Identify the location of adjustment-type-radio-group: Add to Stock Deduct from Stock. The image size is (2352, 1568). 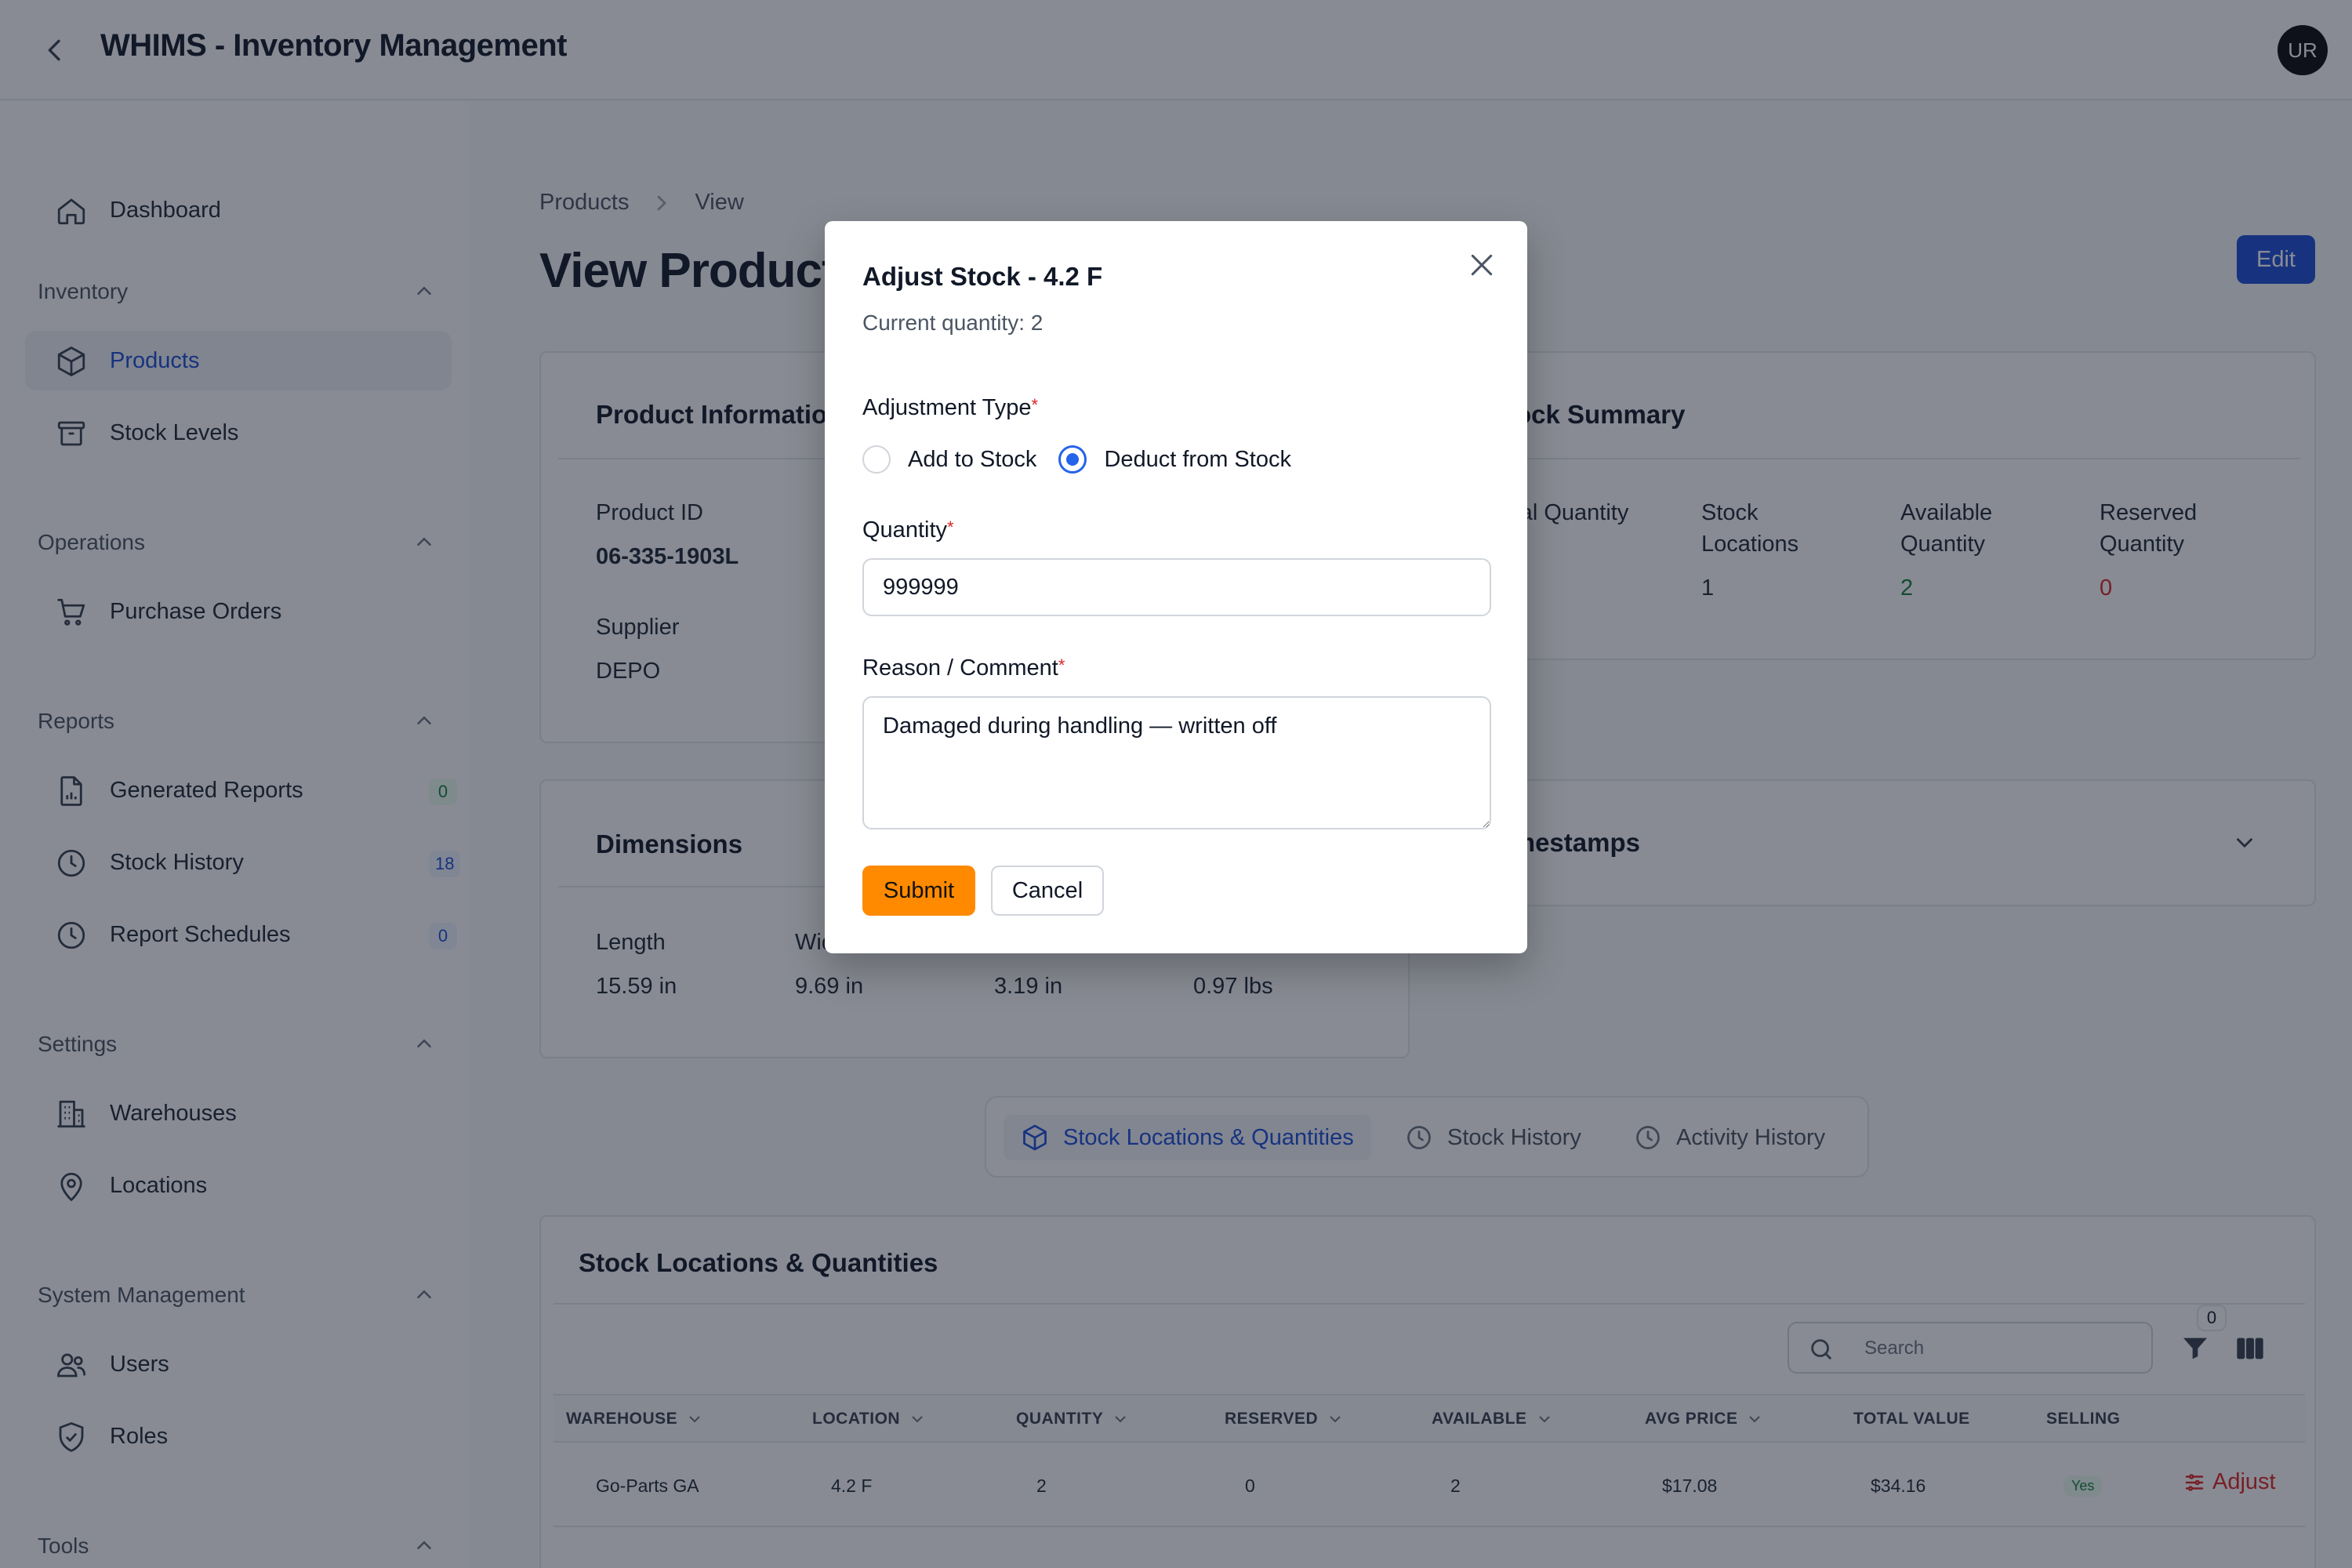
(1087, 460).